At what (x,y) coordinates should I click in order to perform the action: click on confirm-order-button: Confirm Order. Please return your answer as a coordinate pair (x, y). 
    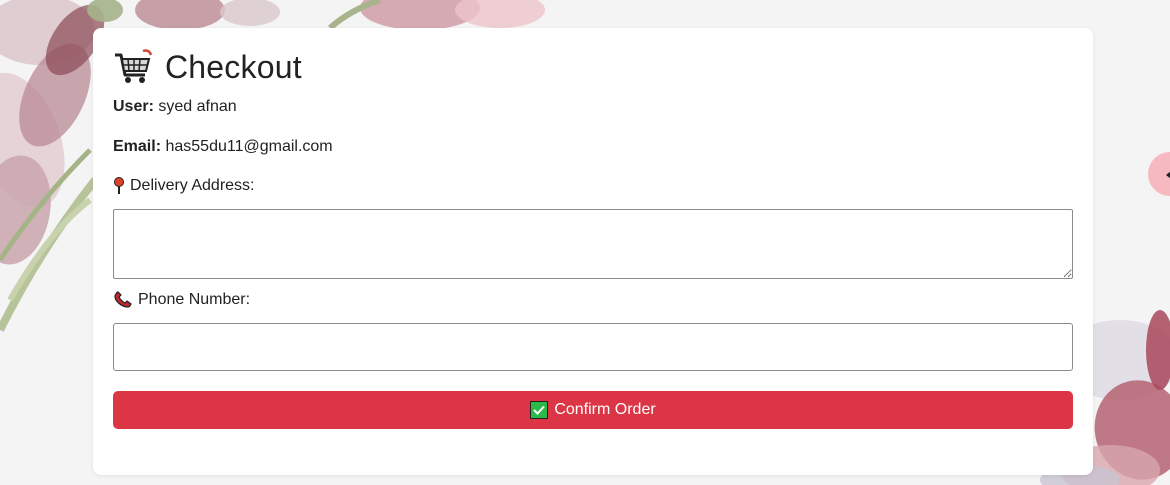
    Looking at the image, I should click on (593, 410).